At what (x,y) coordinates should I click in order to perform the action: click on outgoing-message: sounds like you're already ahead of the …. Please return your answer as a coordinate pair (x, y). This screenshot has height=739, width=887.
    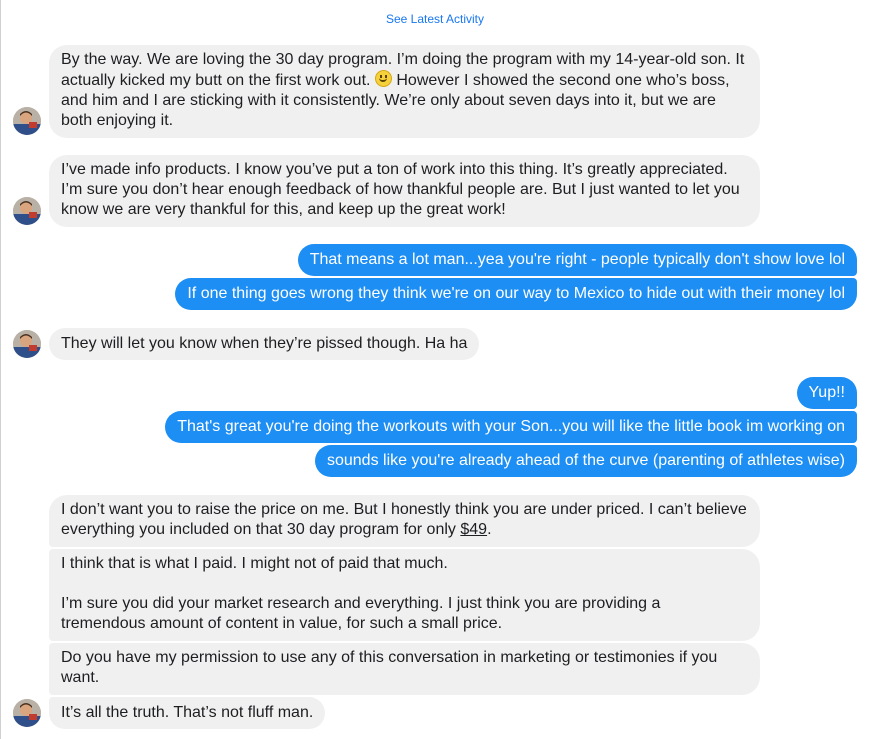
    Looking at the image, I should click on (585, 461).